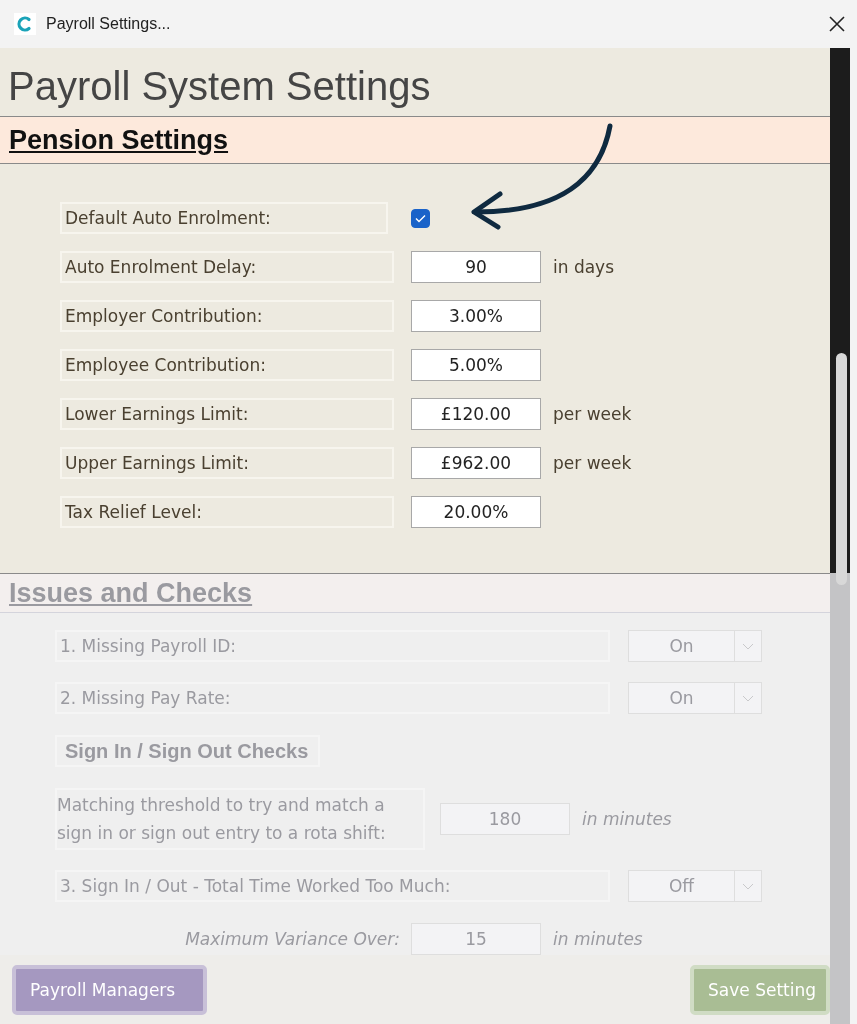 Image resolution: width=857 pixels, height=1024 pixels. What do you see at coordinates (25, 24) in the screenshot?
I see `app-logo-icon` at bounding box center [25, 24].